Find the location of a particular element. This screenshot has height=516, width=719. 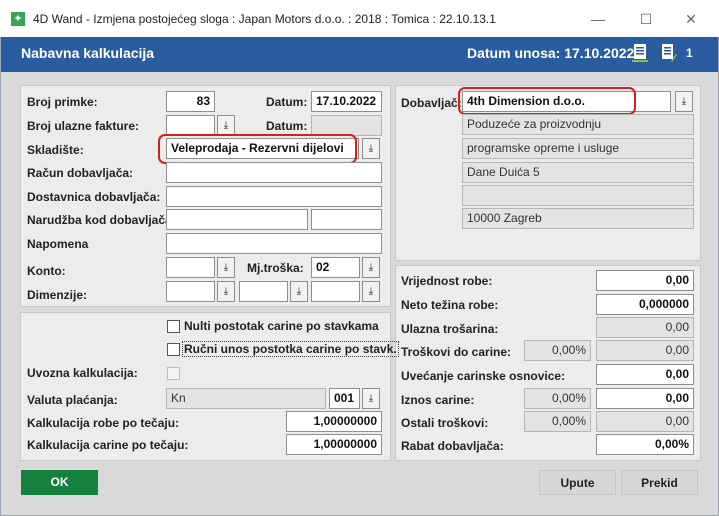

iznos-label: Iznos carine: is located at coordinates (438, 400).